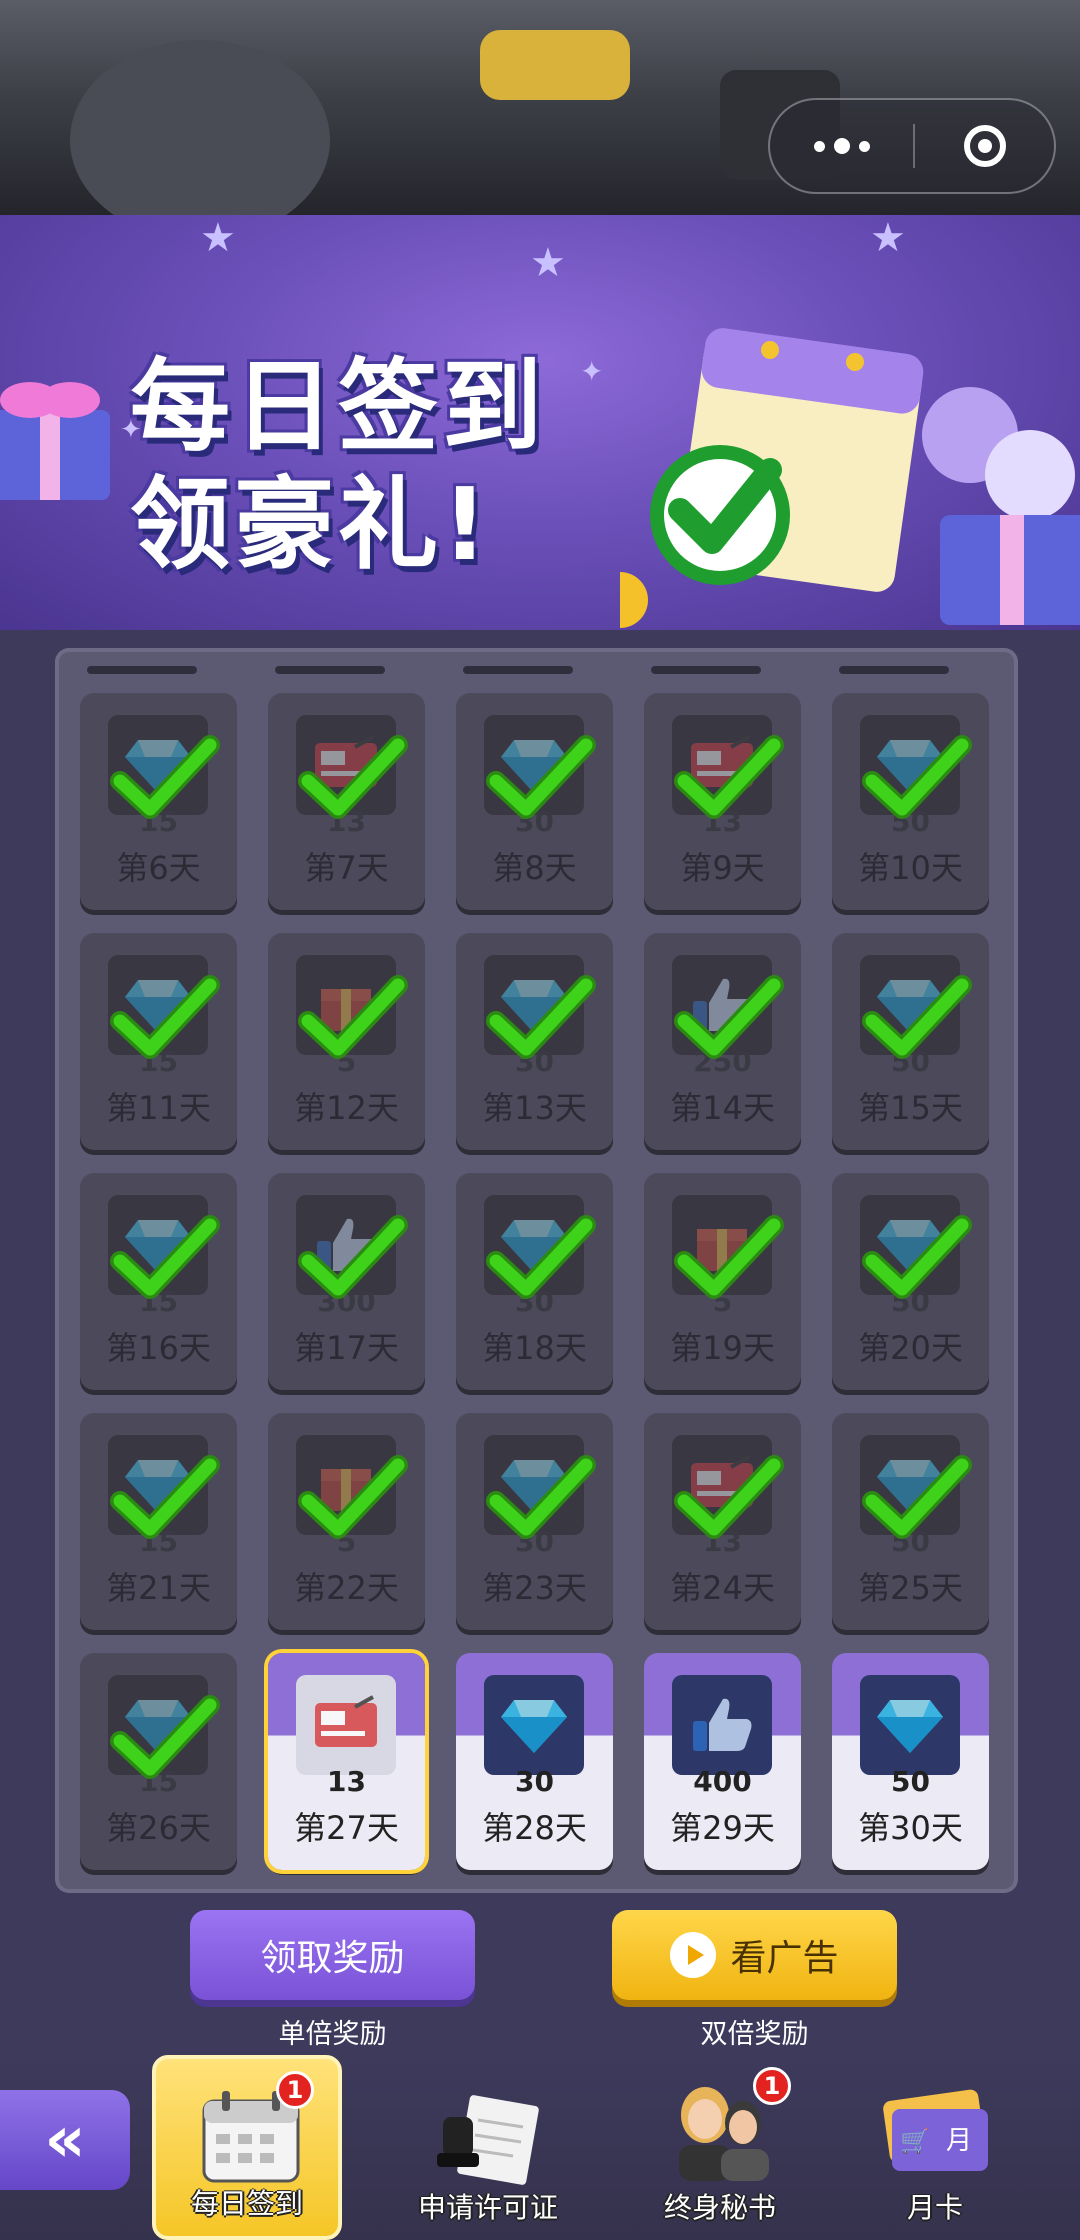  What do you see at coordinates (722, 1761) in the screenshot?
I see `reward-cell-day: 400 第29天` at bounding box center [722, 1761].